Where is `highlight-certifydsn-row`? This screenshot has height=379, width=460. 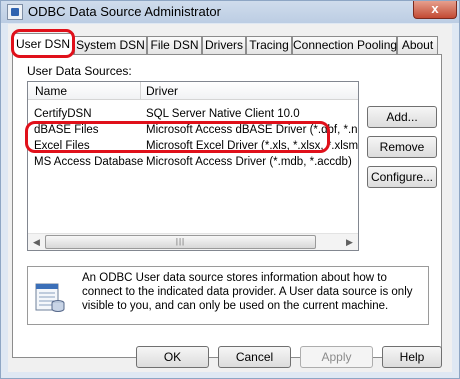
highlight-certifydsn-row is located at coordinates (177, 137).